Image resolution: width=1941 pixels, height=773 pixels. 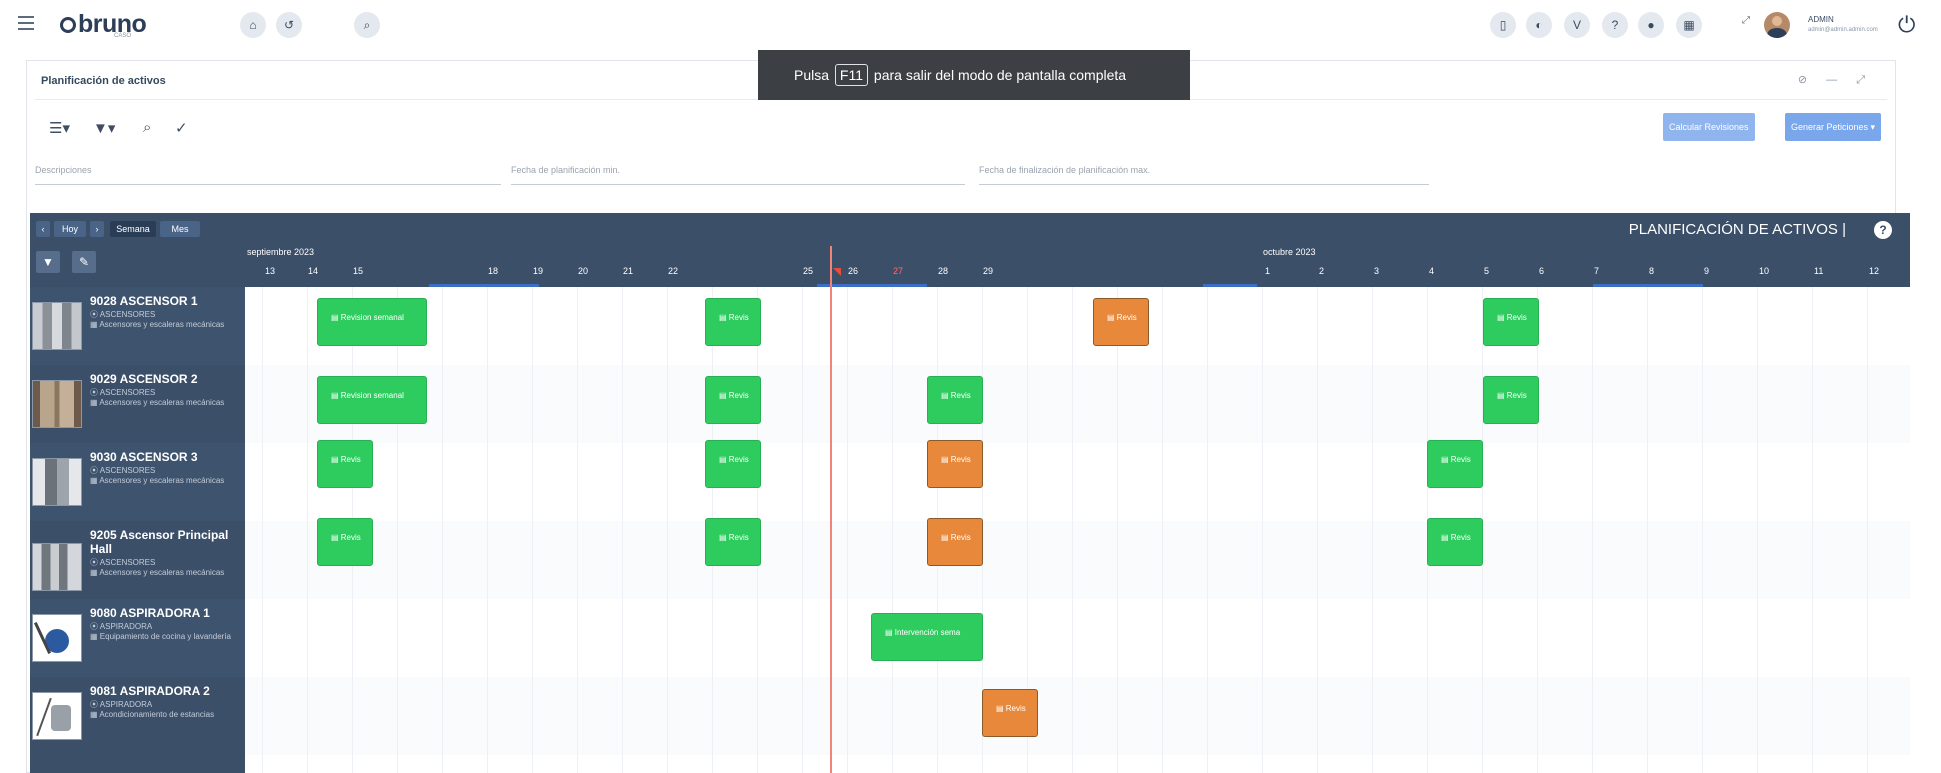 What do you see at coordinates (1268, 271) in the screenshot?
I see `day-label: 1` at bounding box center [1268, 271].